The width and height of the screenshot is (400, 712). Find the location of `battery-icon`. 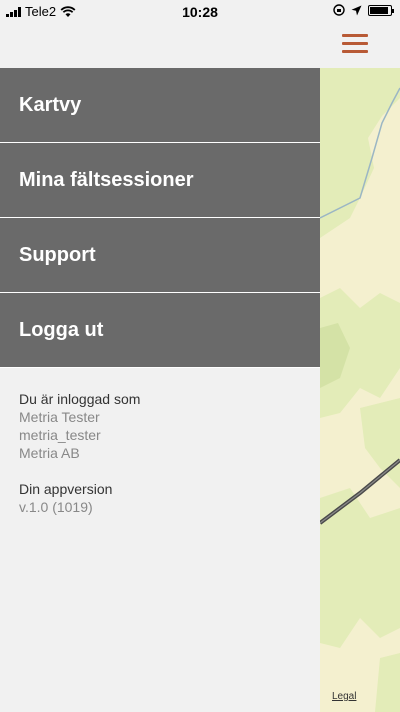

battery-icon is located at coordinates (381, 10).